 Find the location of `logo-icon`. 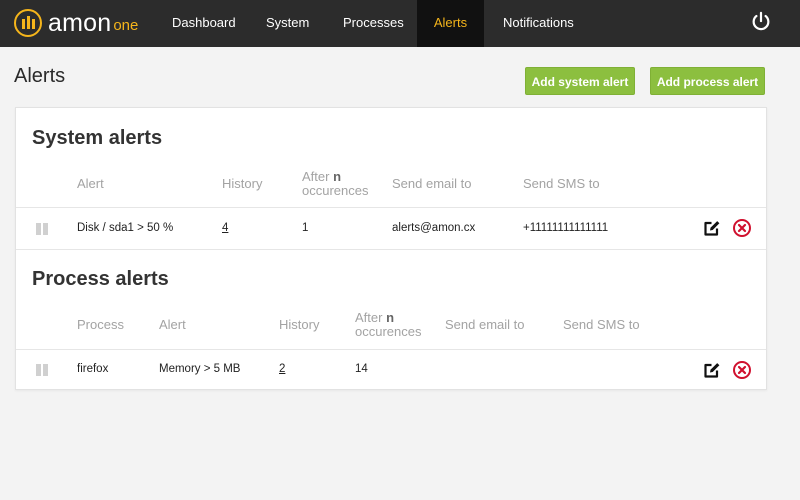

logo-icon is located at coordinates (28, 23).